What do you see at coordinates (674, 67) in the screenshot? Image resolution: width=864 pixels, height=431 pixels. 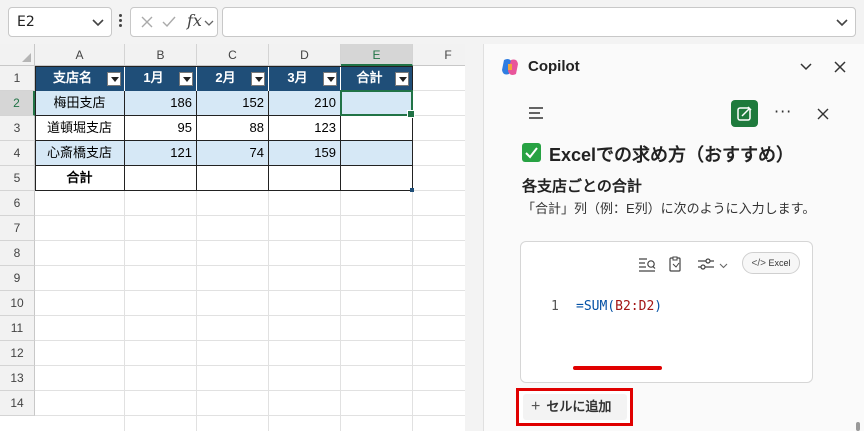 I see `copilot-header: Copilot` at bounding box center [674, 67].